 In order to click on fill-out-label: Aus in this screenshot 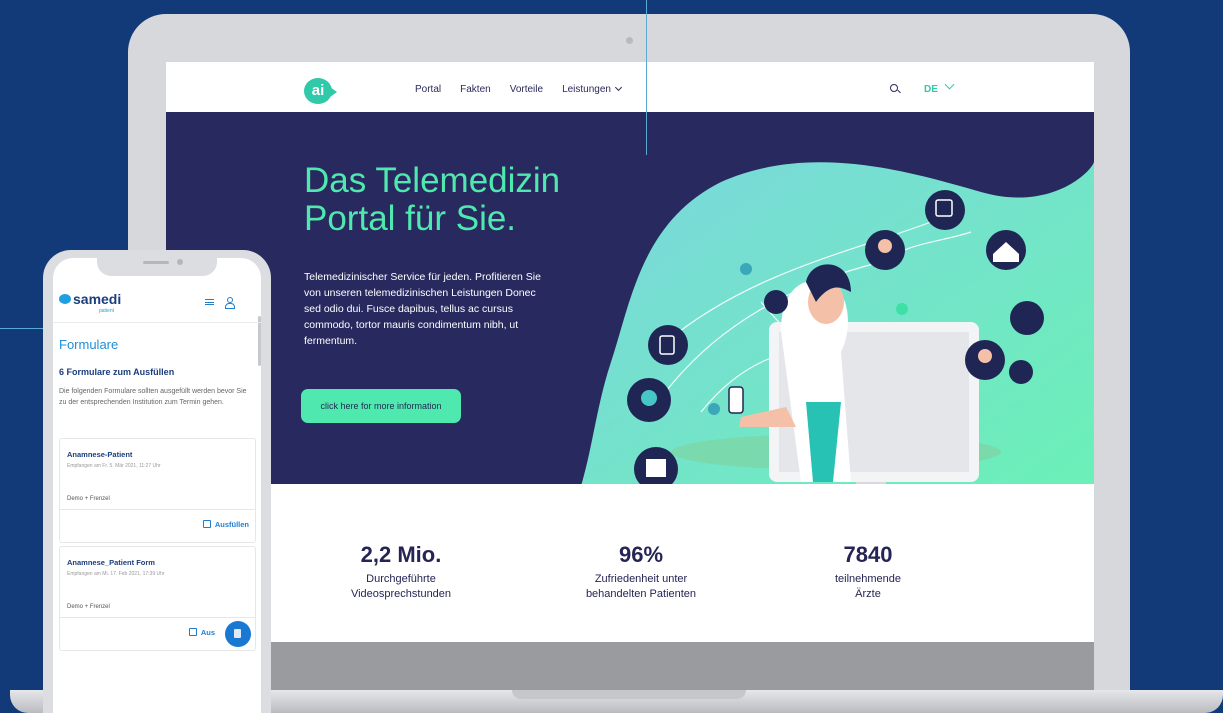, I will do `click(207, 632)`.